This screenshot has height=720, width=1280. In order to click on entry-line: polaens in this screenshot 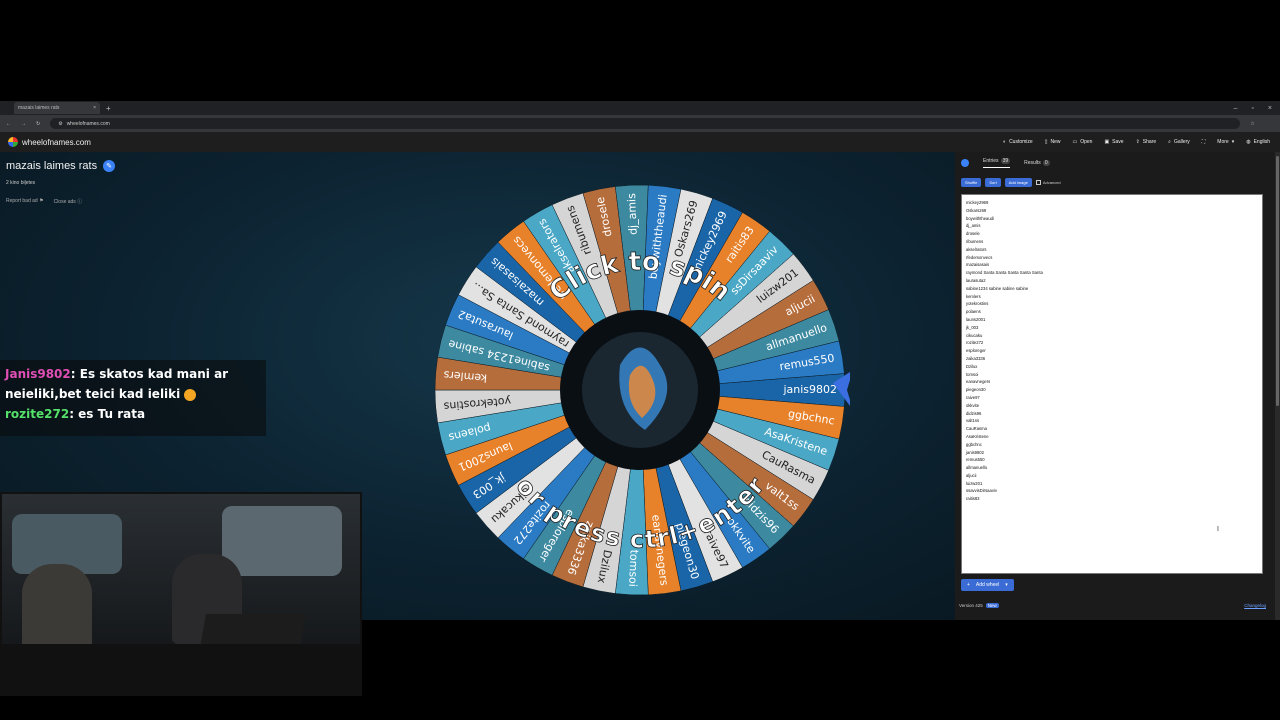, I will do `click(973, 312)`.